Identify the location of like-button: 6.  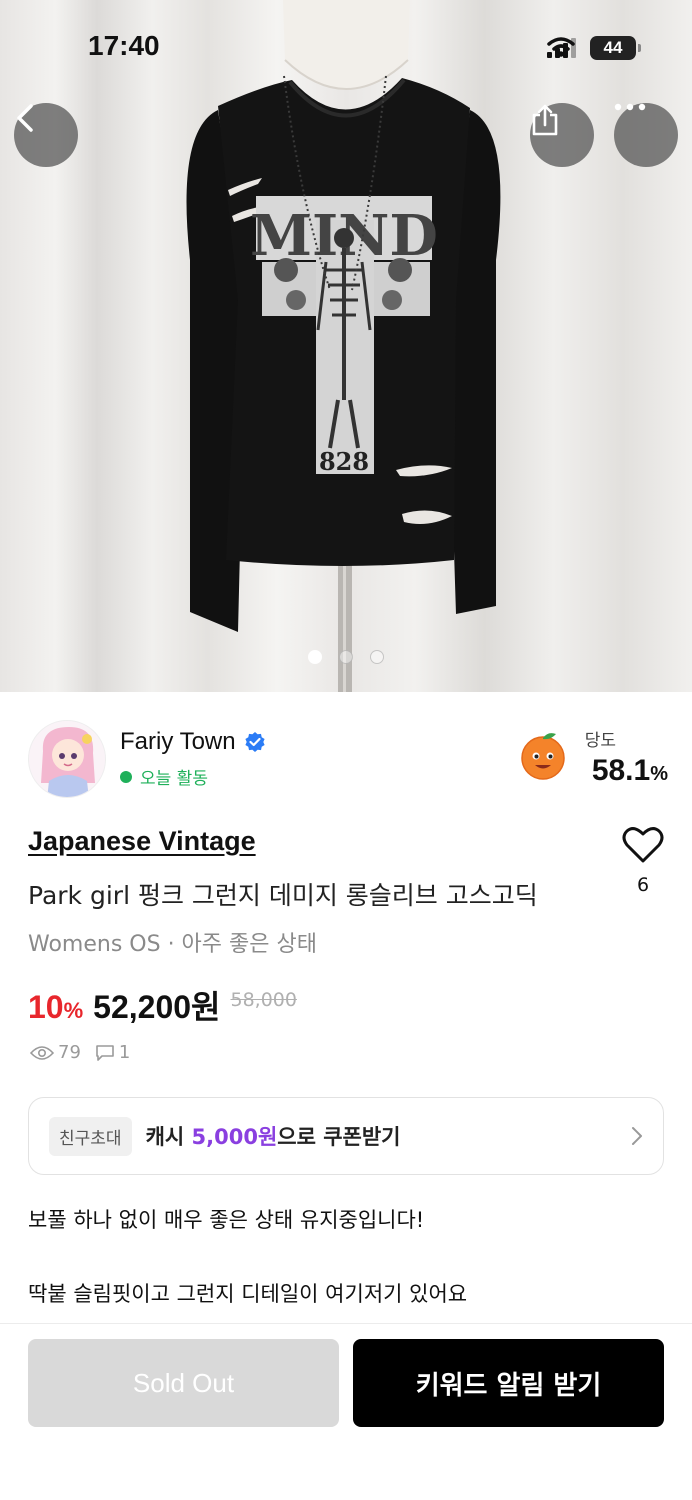
(643, 861).